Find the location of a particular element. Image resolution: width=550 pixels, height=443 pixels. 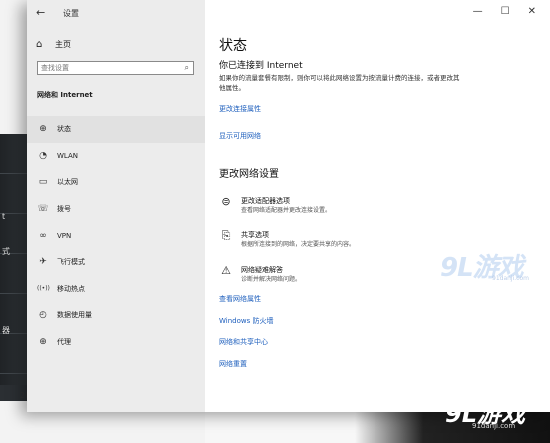

sidebar-item-label: 以太网 is located at coordinates (67, 182).